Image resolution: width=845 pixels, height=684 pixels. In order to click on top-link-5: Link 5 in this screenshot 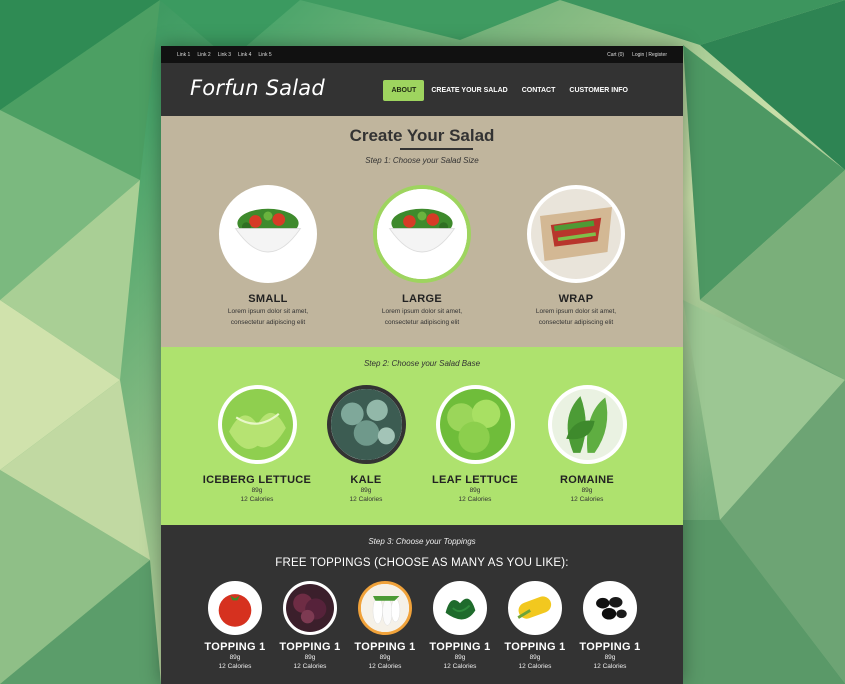, I will do `click(264, 55)`.